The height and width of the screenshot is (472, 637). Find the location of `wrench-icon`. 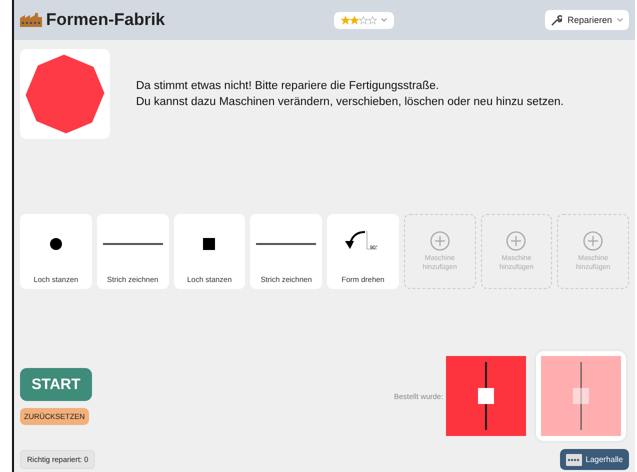

wrench-icon is located at coordinates (556, 20).